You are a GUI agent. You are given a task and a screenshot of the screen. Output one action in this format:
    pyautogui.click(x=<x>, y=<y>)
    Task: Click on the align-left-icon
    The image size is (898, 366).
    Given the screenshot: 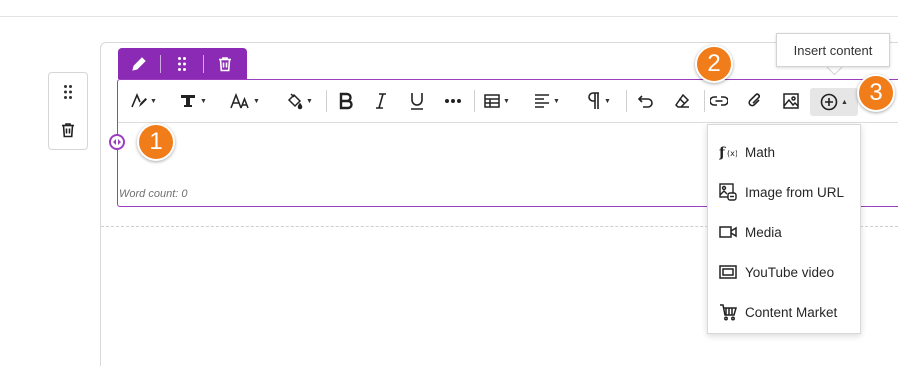 What is the action you would take?
    pyautogui.click(x=542, y=101)
    